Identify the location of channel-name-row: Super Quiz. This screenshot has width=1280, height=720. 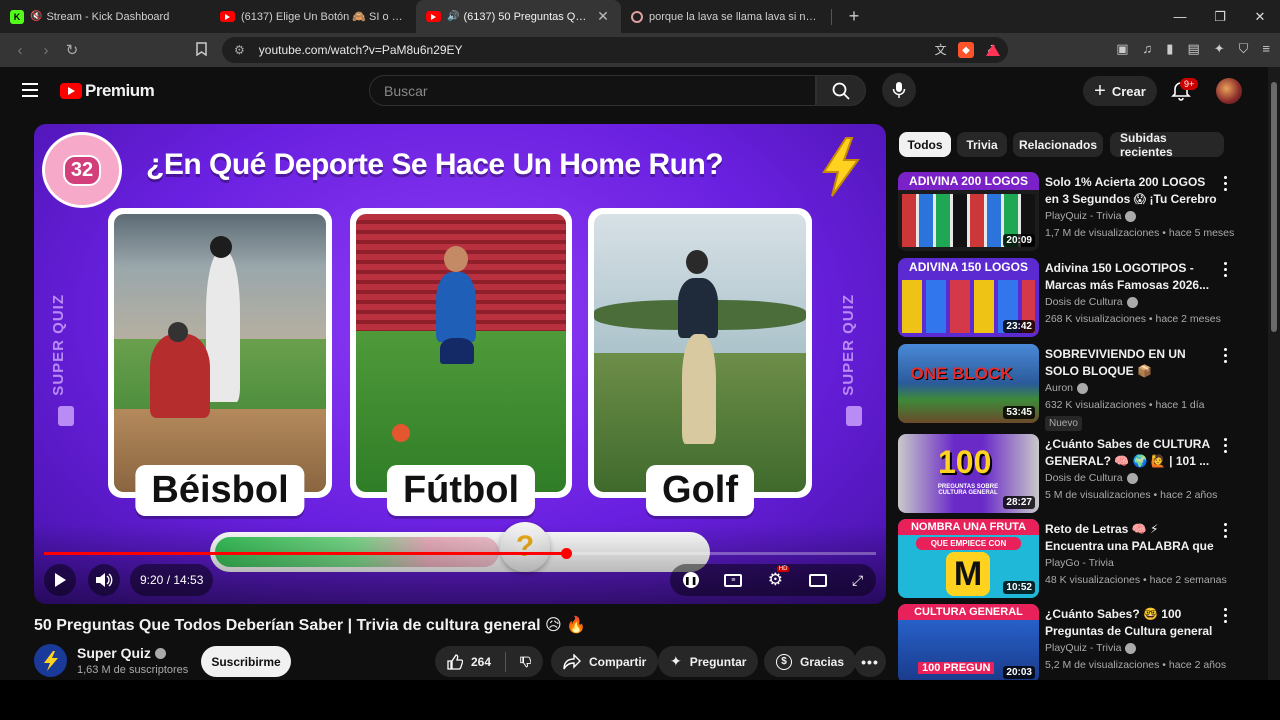
(121, 653).